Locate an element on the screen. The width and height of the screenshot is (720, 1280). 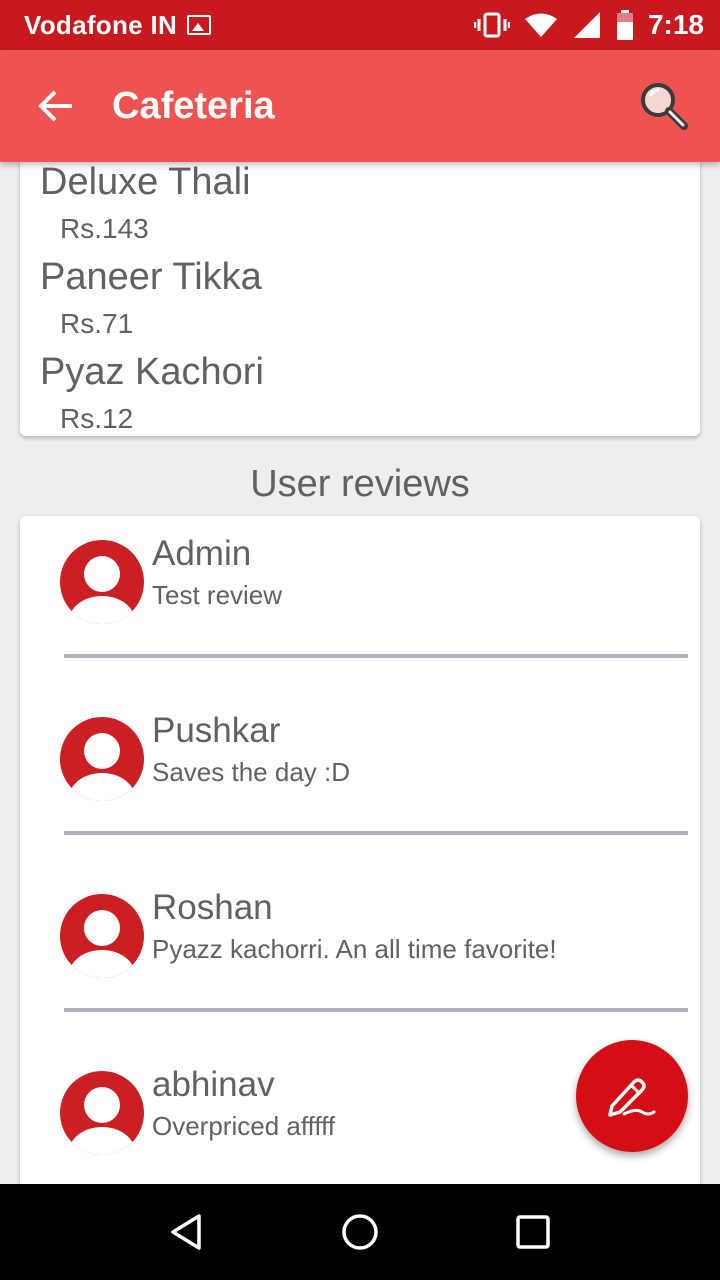
menu-item-price: Rs.12 is located at coordinates (97, 418).